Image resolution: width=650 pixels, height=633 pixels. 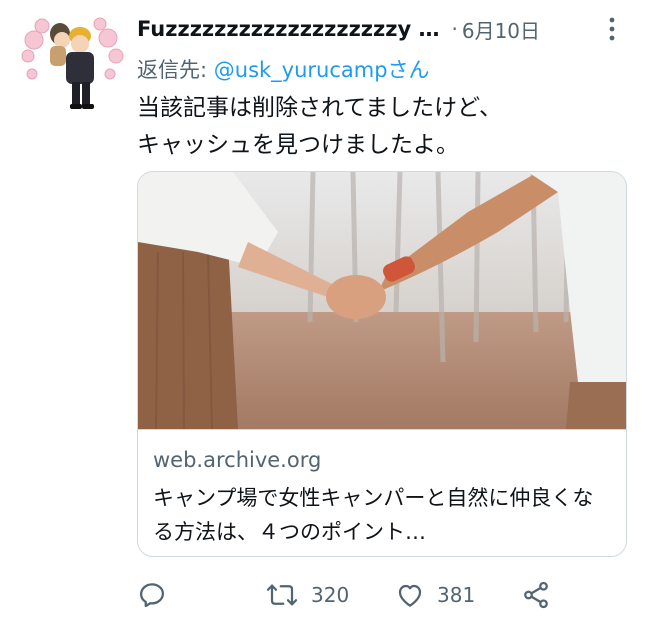 I want to click on reply-icon, so click(x=152, y=595).